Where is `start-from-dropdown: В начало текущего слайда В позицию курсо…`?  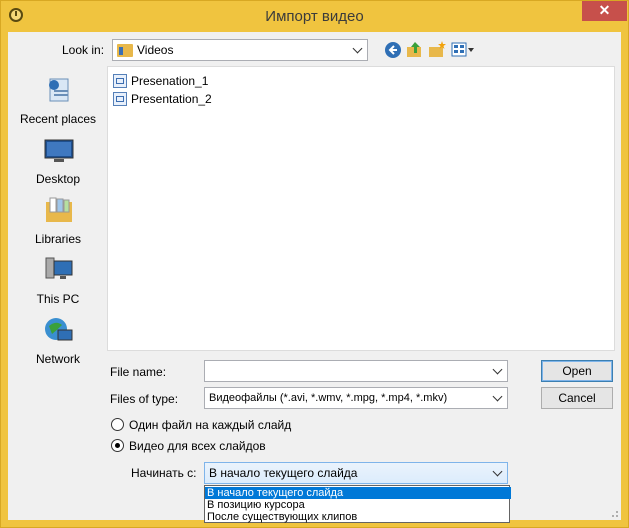
start-from-dropdown: В начало текущего слайда В позицию курсо… is located at coordinates (357, 504).